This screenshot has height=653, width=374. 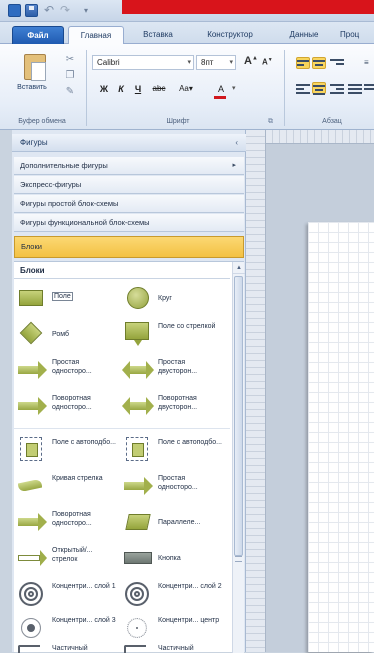 I want to click on collapse-pane-icon: ‹, so click(x=236, y=143).